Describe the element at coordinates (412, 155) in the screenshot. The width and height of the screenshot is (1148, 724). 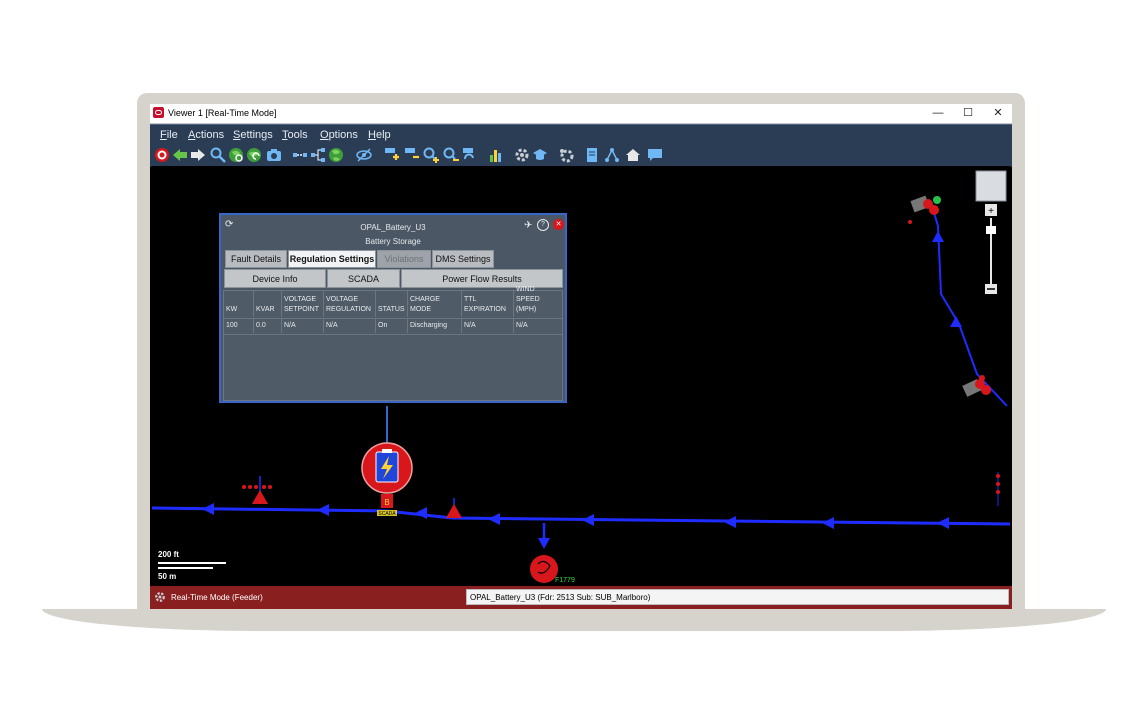
I see `abc-minus-icon` at that location.